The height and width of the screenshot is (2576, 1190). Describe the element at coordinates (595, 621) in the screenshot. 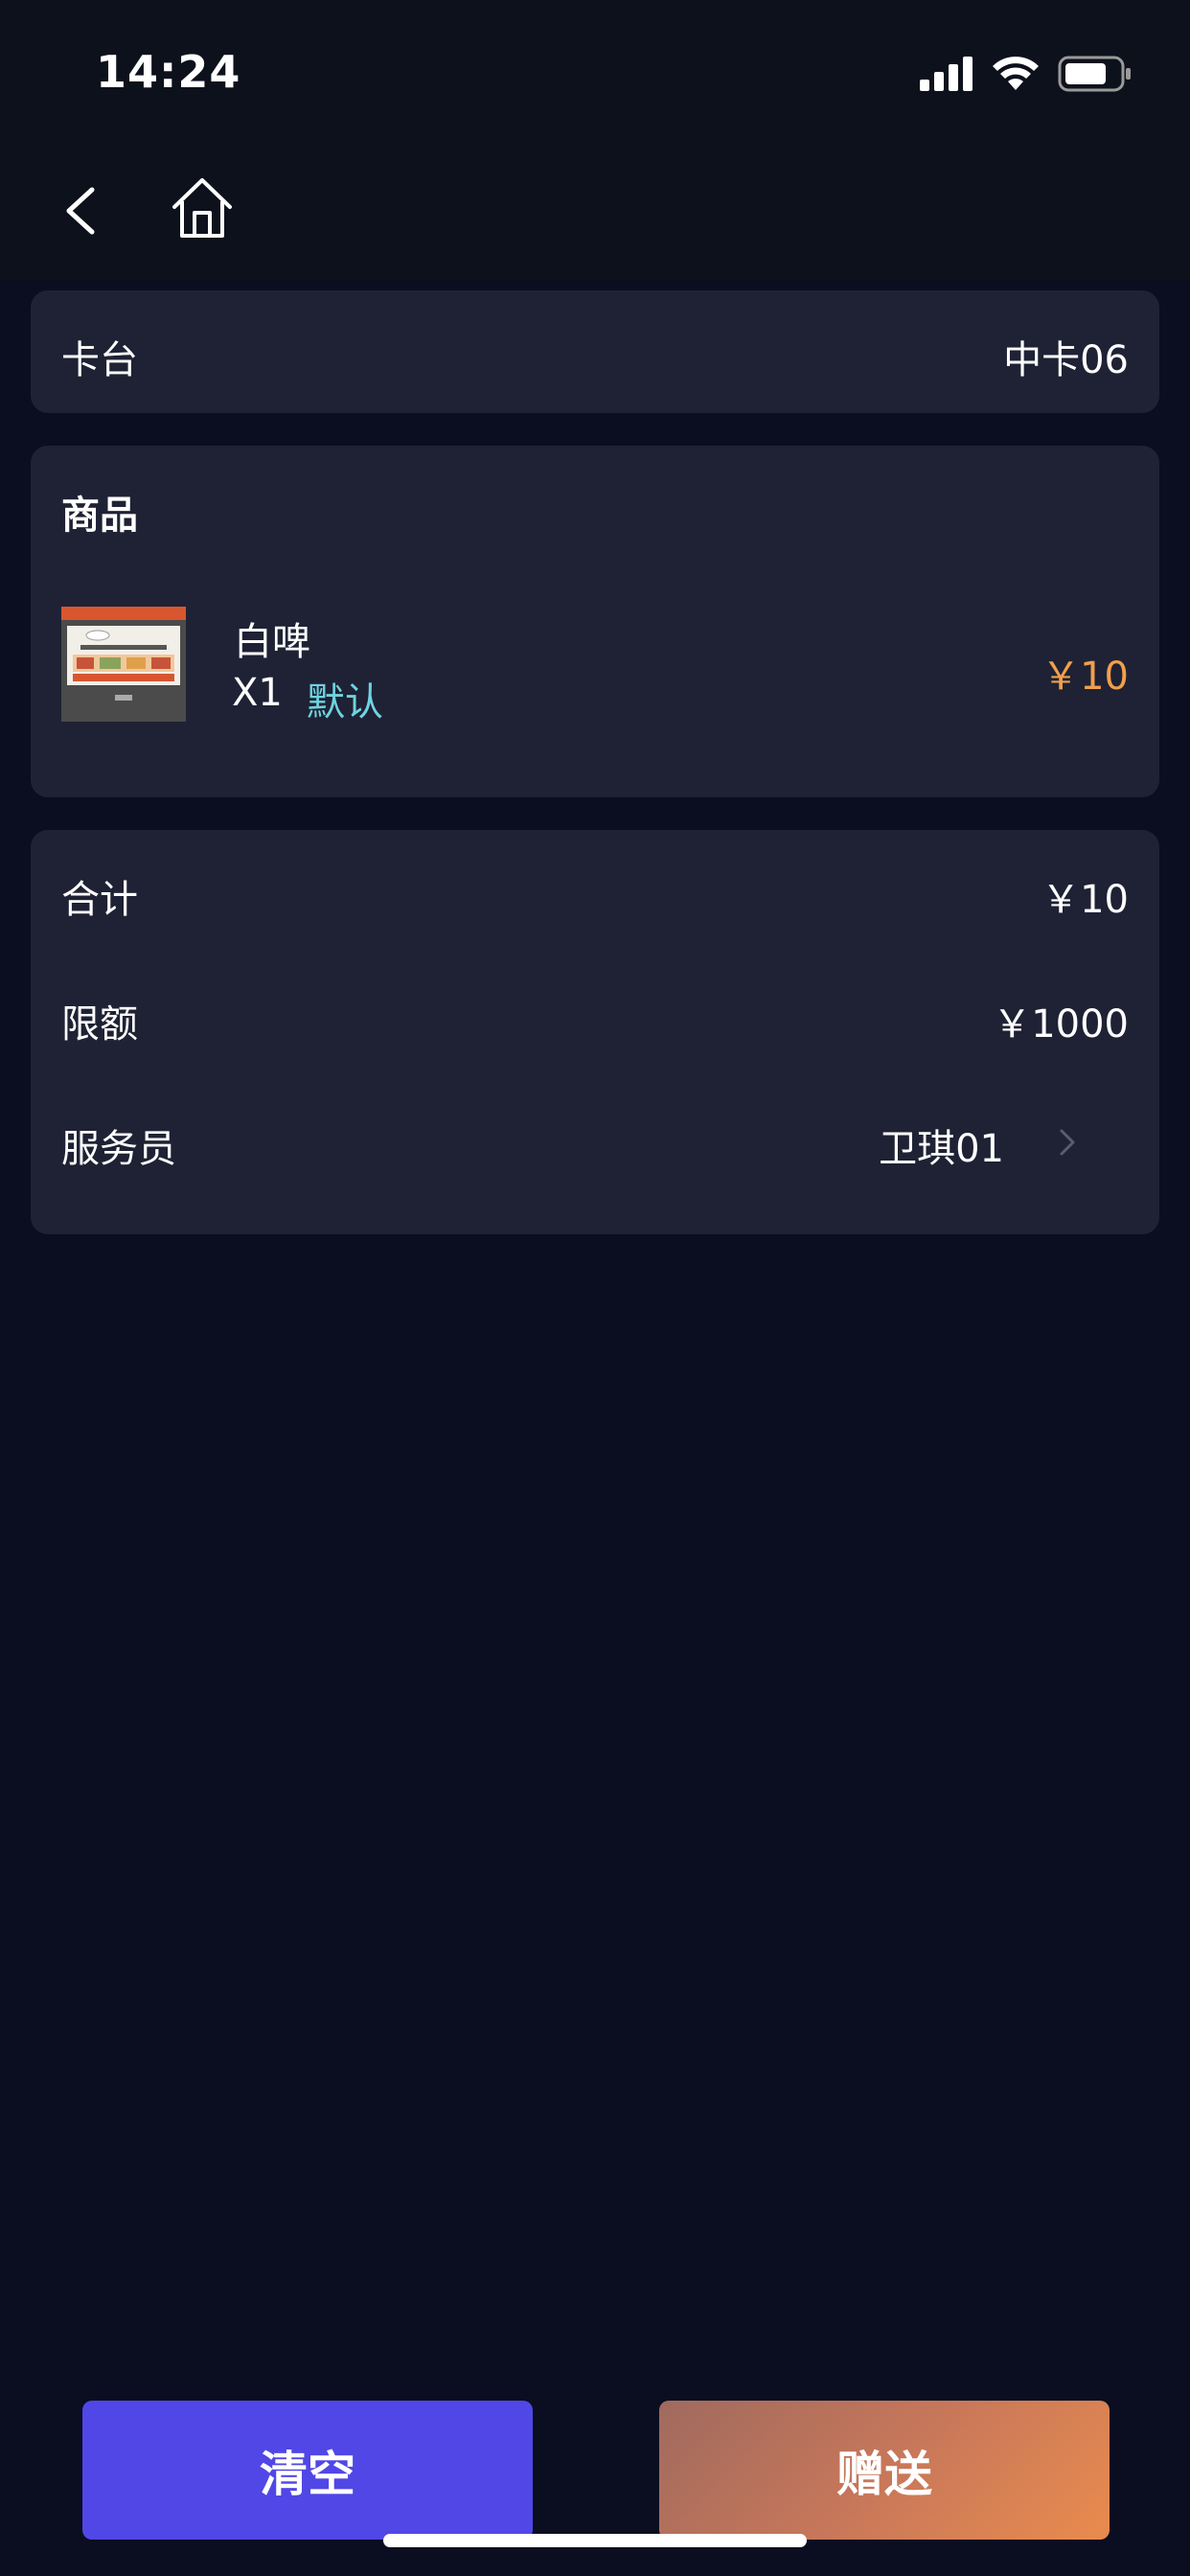

I see `goods-card: 商品 白啤 X1 默认 ￥10` at that location.